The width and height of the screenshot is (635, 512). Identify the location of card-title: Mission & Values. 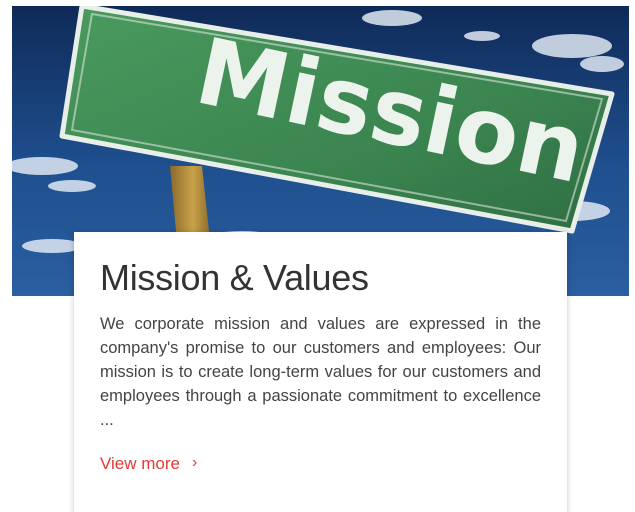
(234, 277).